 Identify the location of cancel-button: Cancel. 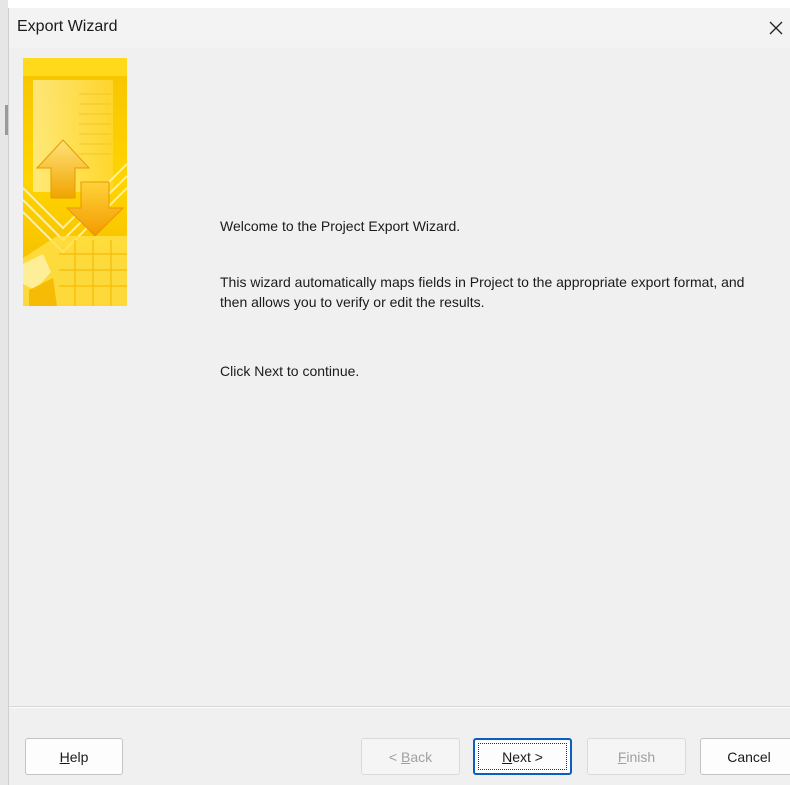
(745, 756).